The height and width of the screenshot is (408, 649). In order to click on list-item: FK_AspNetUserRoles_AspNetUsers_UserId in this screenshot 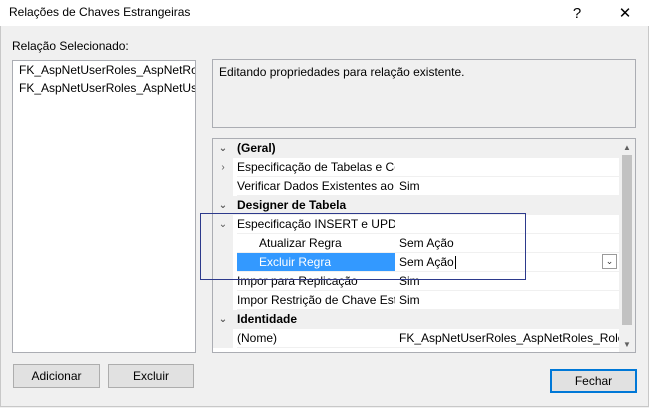, I will do `click(104, 88)`.